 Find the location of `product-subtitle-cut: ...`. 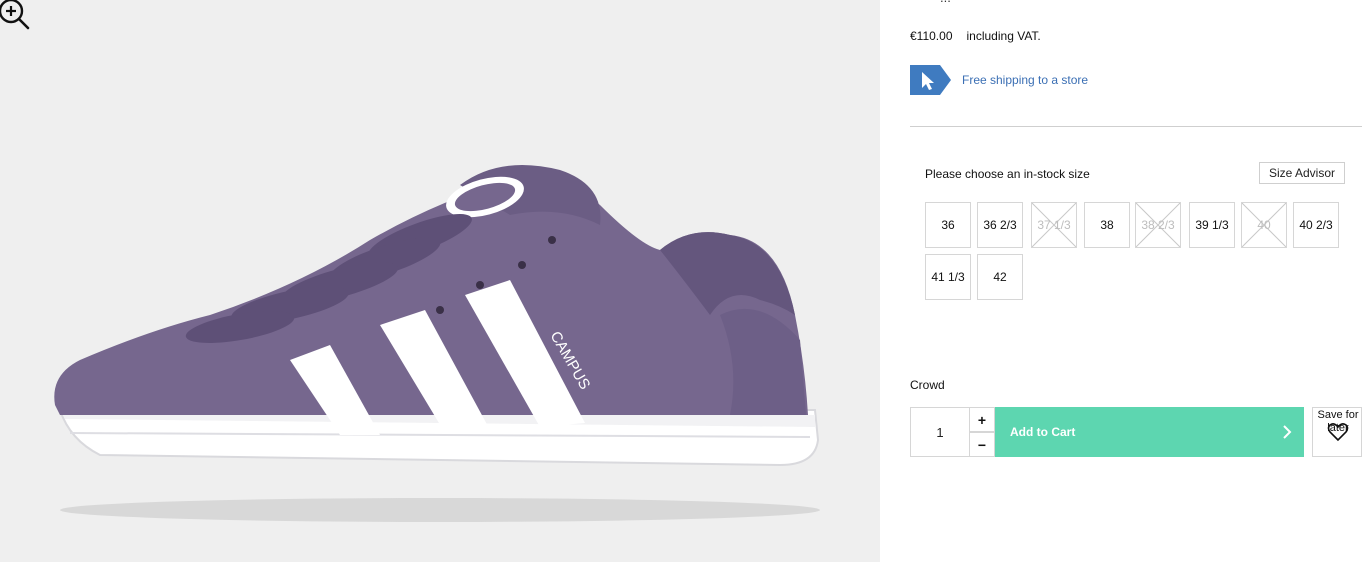

product-subtitle-cut: ... is located at coordinates (945, 2).